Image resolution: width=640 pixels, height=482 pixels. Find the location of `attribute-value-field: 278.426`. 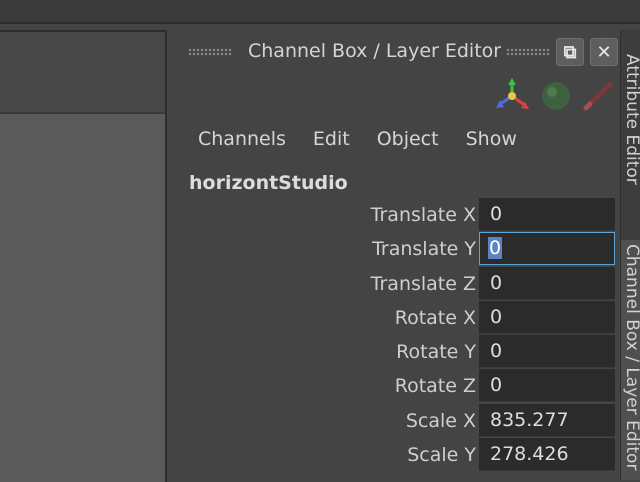

attribute-value-field: 278.426 is located at coordinates (547, 455).